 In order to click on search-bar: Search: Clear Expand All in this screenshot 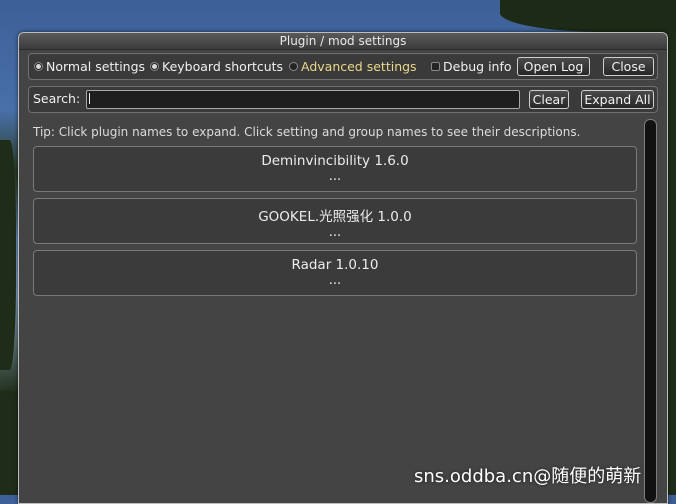, I will do `click(343, 99)`.